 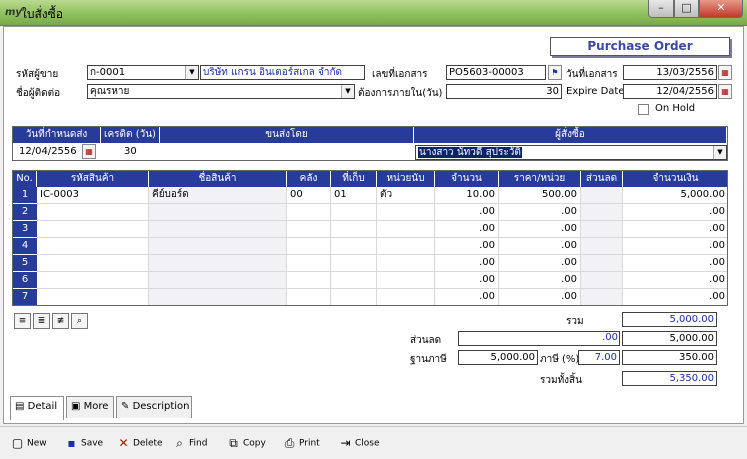 I want to click on running-man-icon: ⚑, so click(x=555, y=72).